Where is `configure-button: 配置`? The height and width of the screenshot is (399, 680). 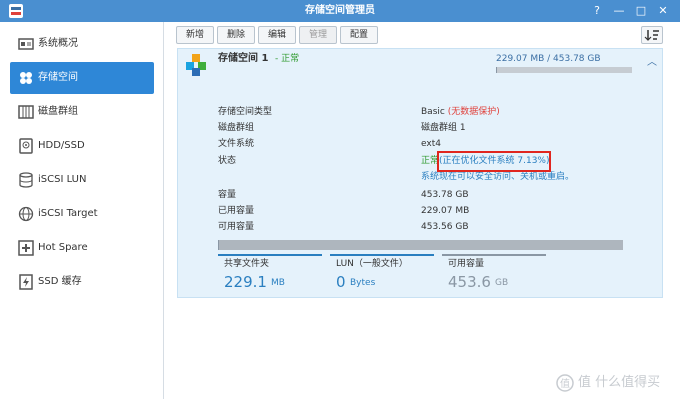 configure-button: 配置 is located at coordinates (359, 35).